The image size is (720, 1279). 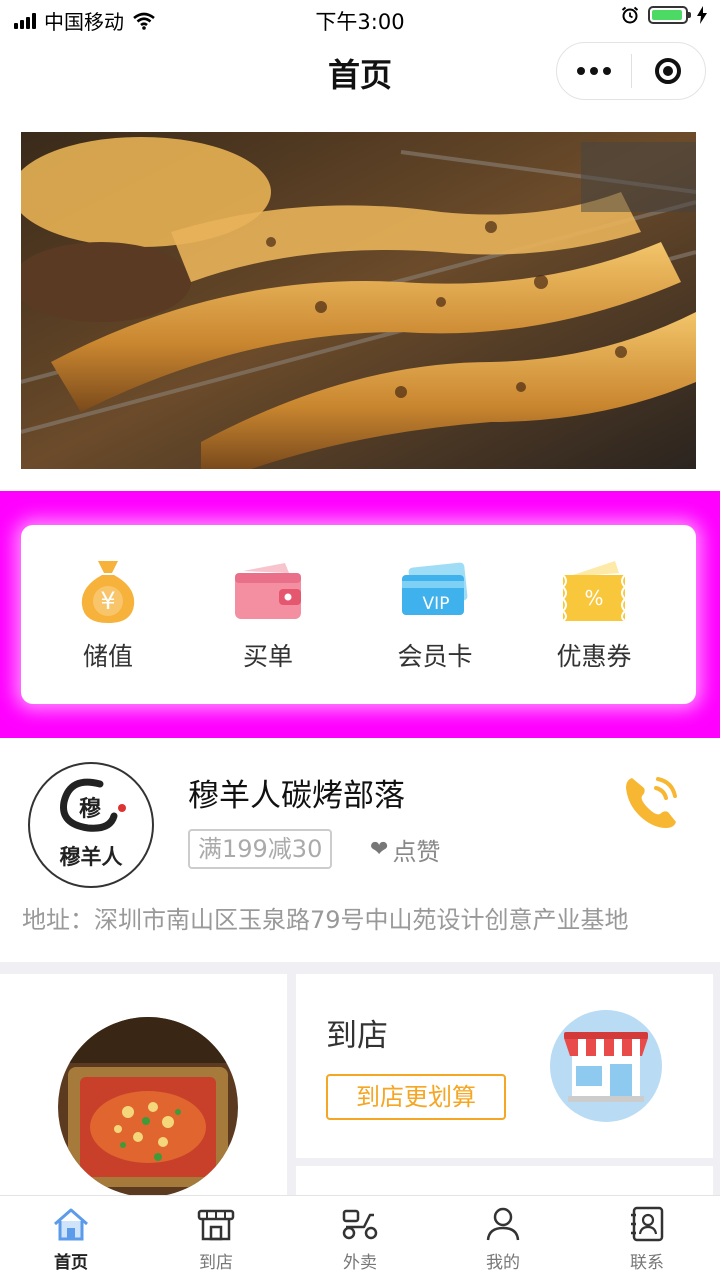 I want to click on nav-bar: 首页, so click(x=360, y=70).